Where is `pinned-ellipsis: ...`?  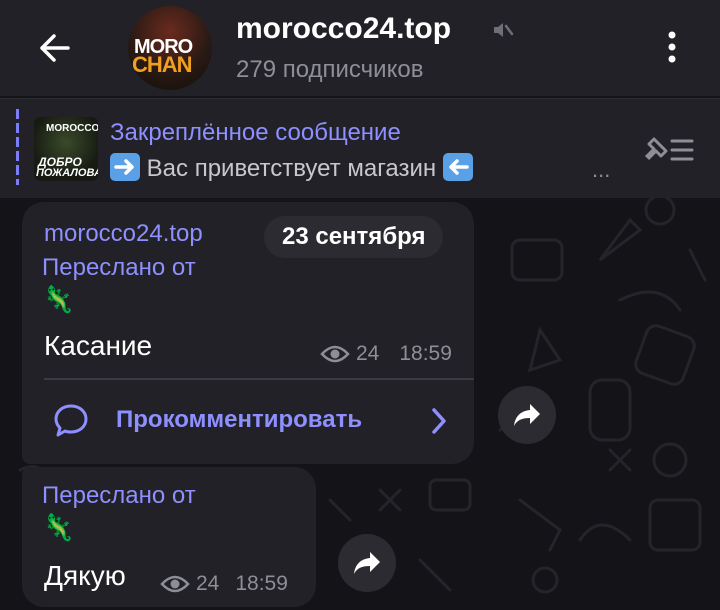
pinned-ellipsis: ... is located at coordinates (601, 169).